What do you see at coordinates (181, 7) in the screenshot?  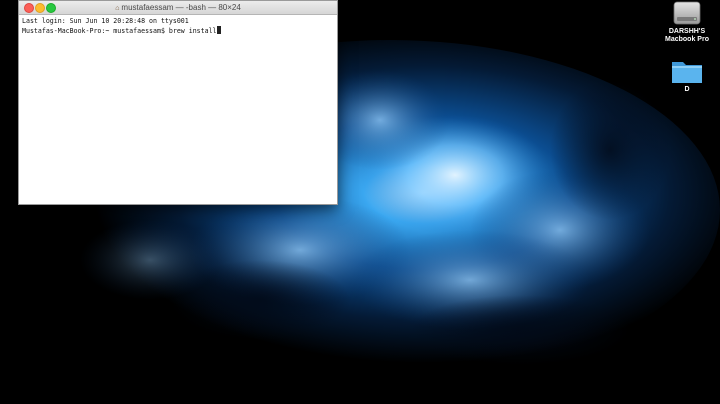 I see `window-title-text: mustafaessam — -bash — 80×24` at bounding box center [181, 7].